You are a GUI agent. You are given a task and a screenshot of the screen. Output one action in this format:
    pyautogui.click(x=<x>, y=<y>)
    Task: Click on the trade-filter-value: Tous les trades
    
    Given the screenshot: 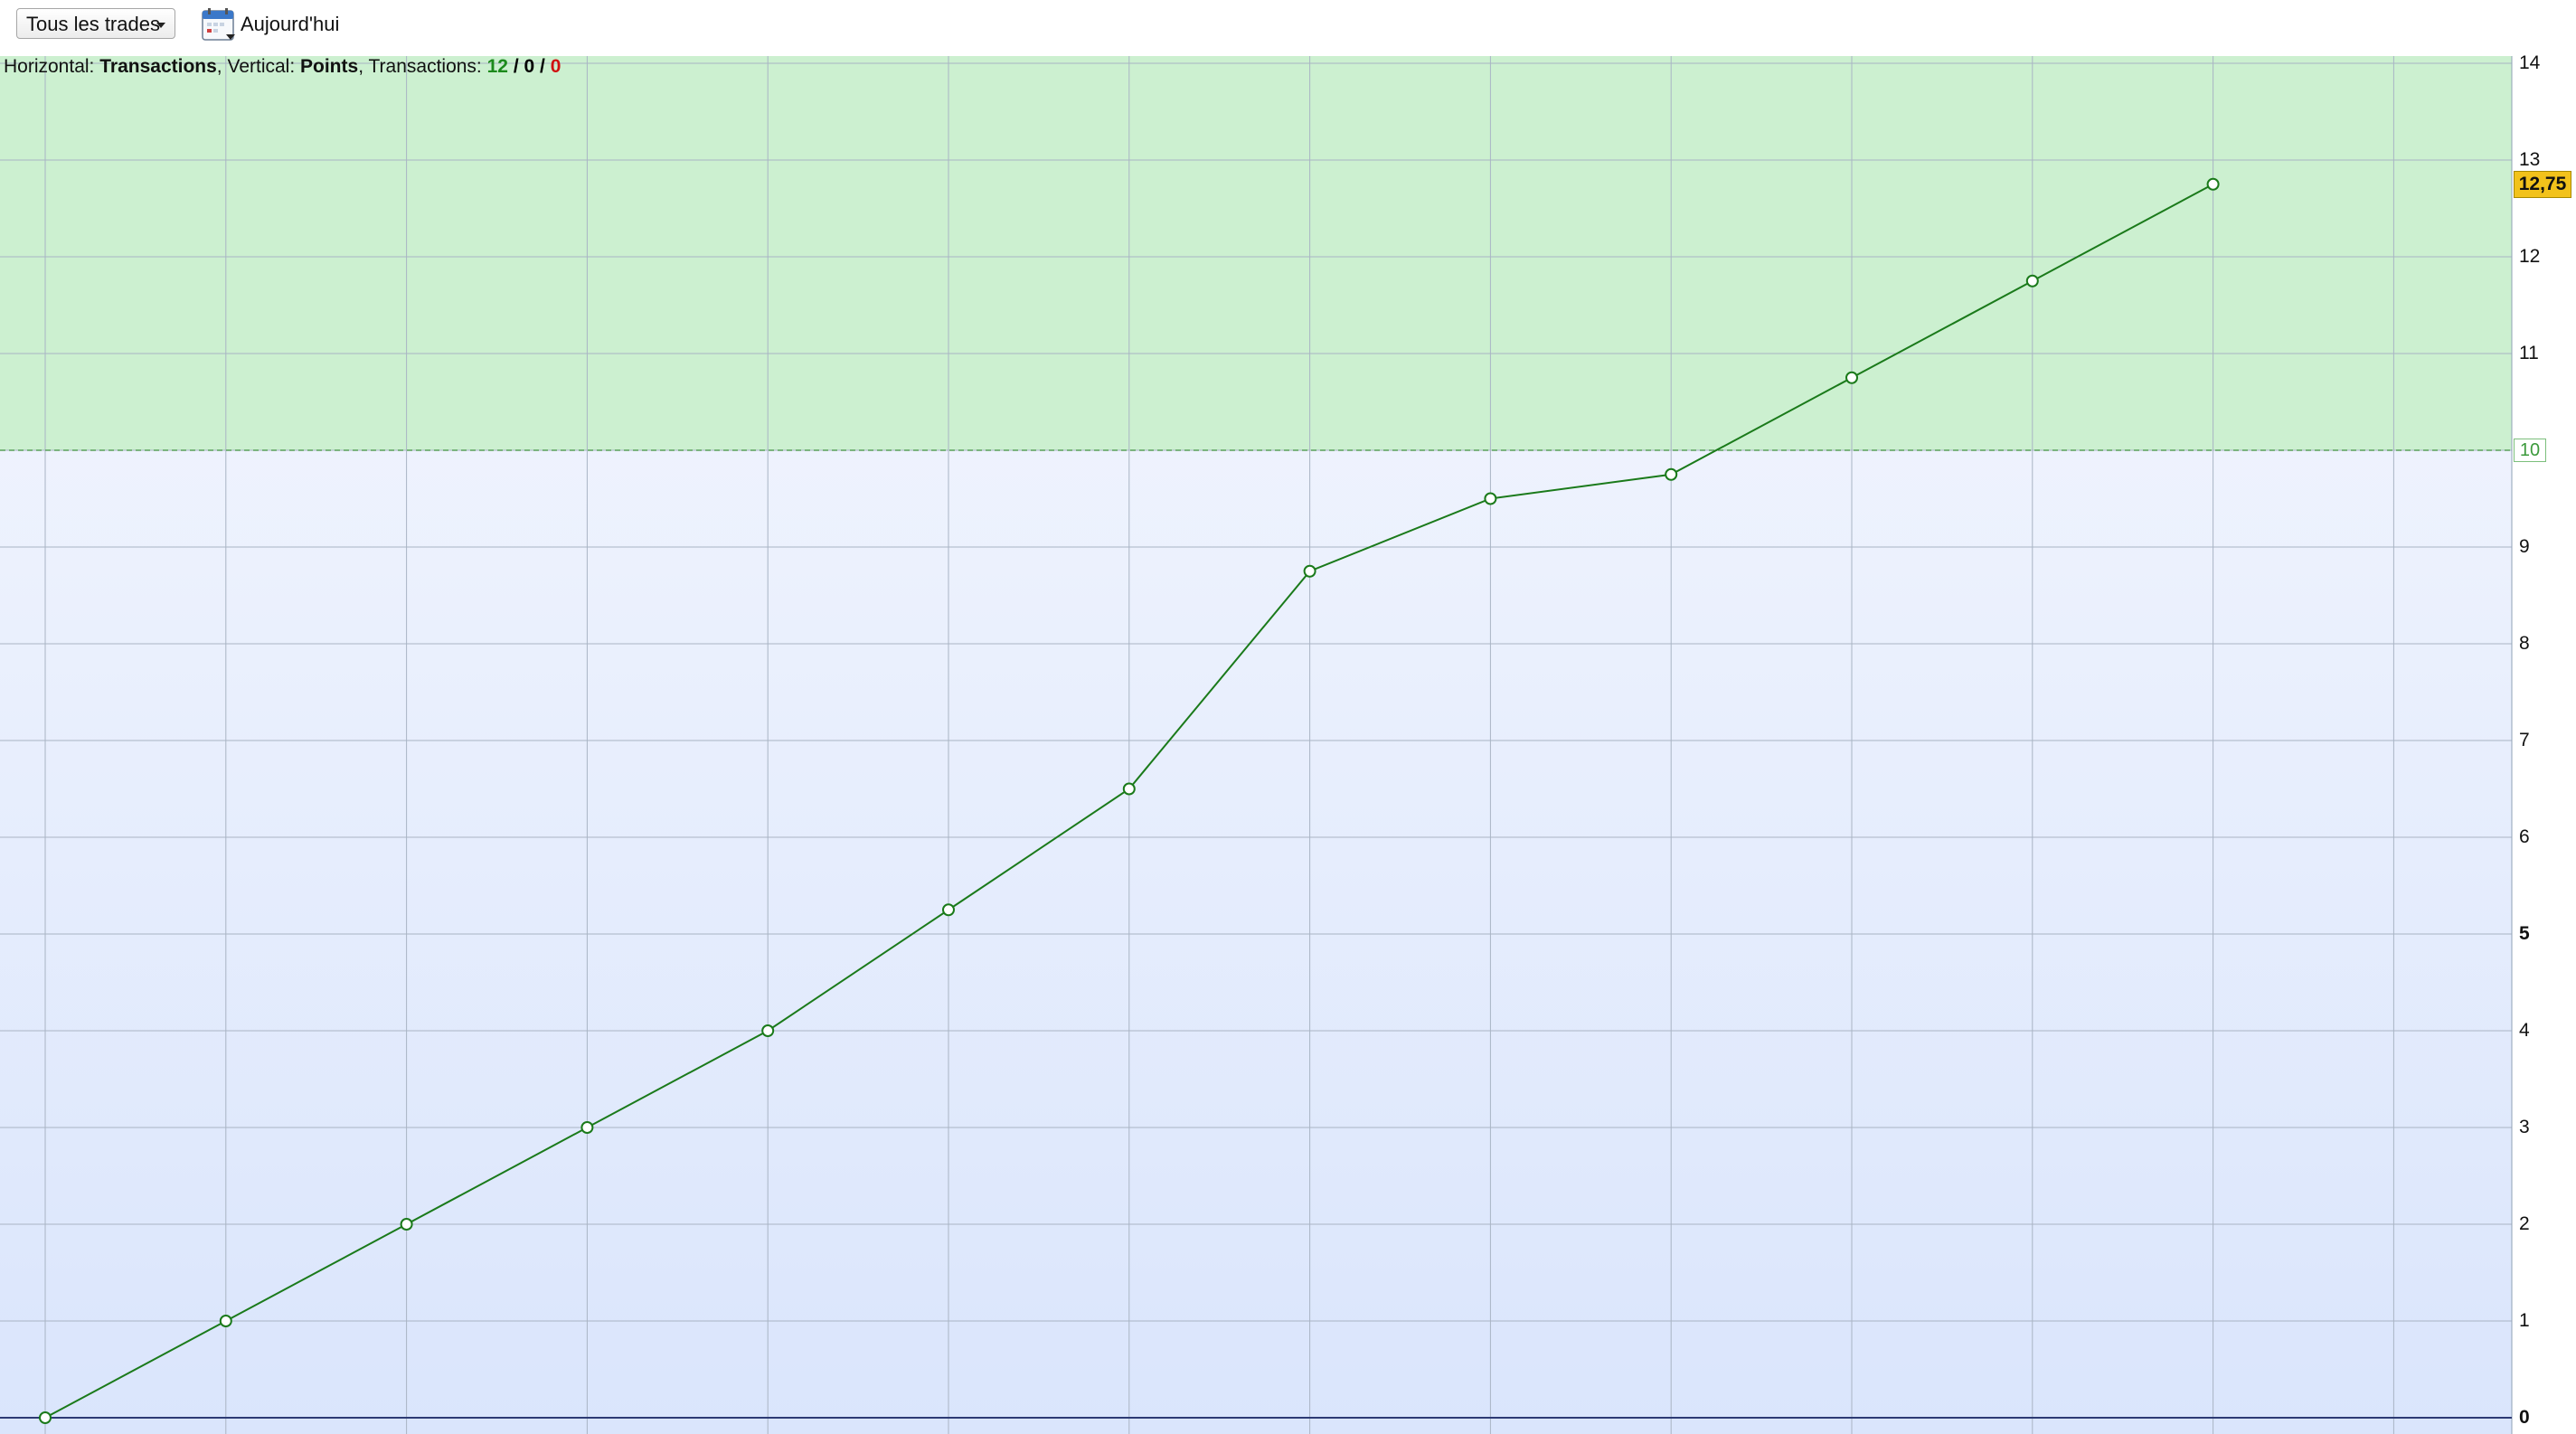 What is the action you would take?
    pyautogui.click(x=93, y=24)
    